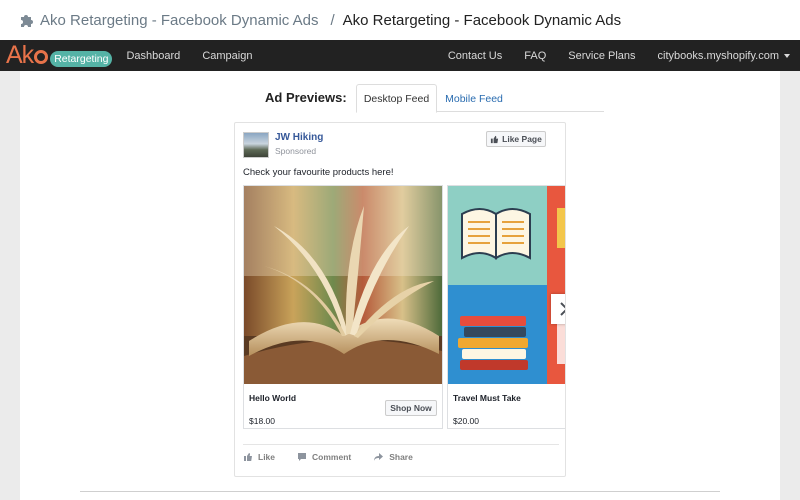  I want to click on logo-badge: Retargeting, so click(81, 58).